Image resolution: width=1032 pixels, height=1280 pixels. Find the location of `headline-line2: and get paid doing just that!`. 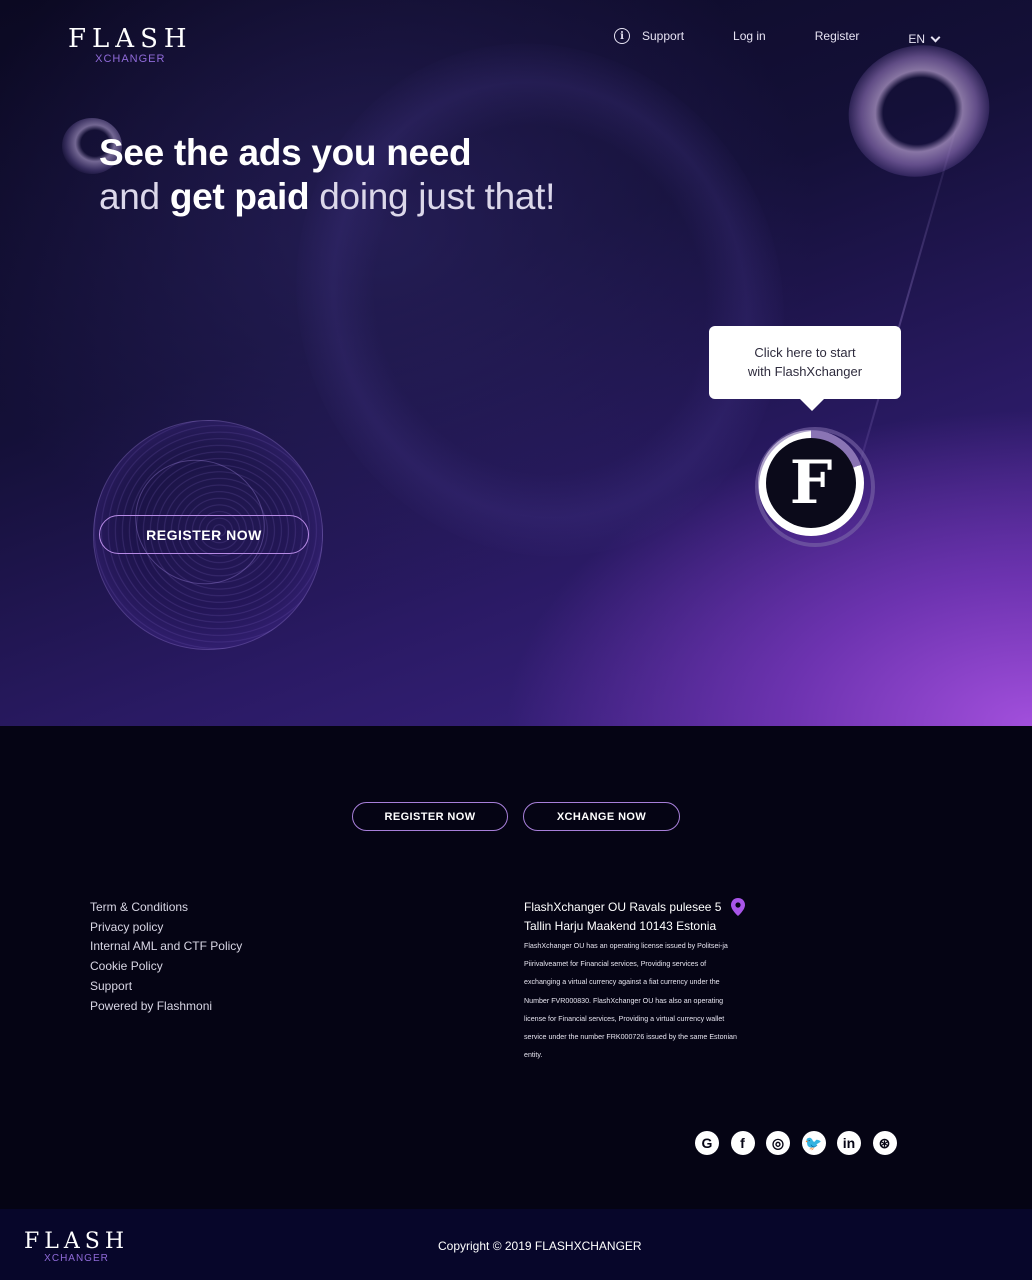

headline-line2: and get paid doing just that! is located at coordinates (327, 196).